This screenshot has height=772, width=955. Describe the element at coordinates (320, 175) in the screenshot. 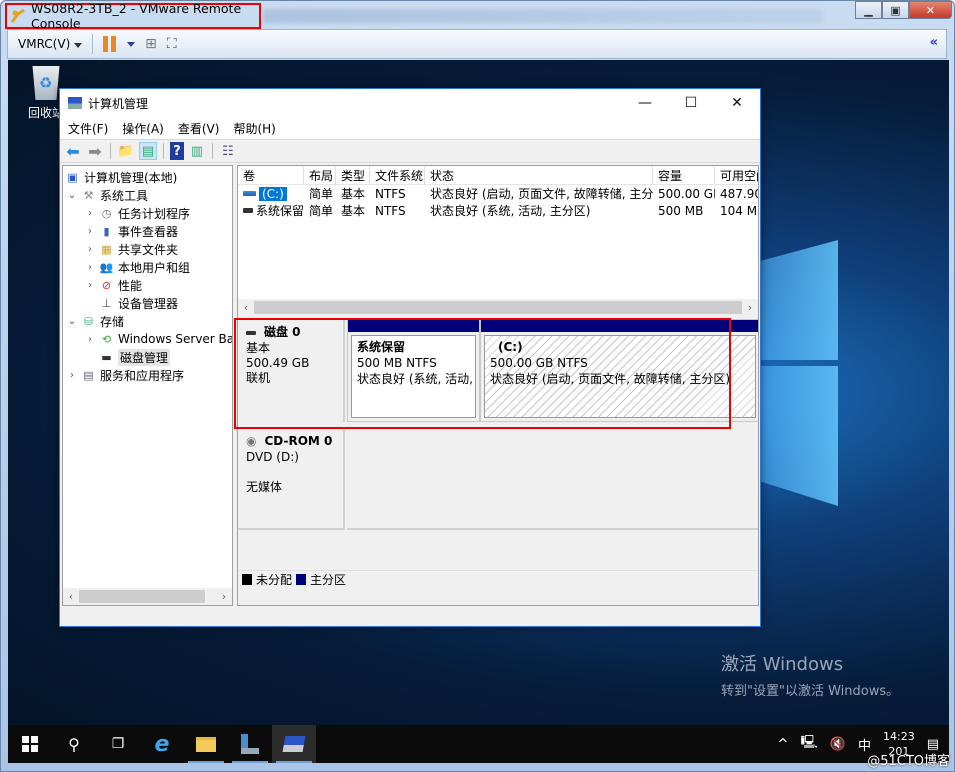

I see `column-header-layout: 布局` at that location.